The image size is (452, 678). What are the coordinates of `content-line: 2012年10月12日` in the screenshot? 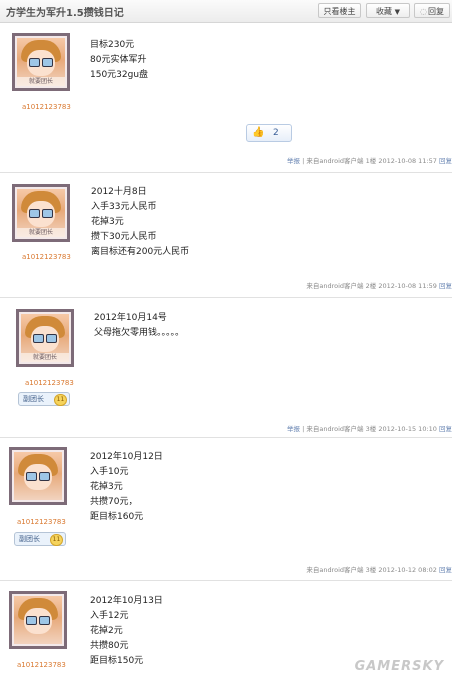 It's located at (126, 457).